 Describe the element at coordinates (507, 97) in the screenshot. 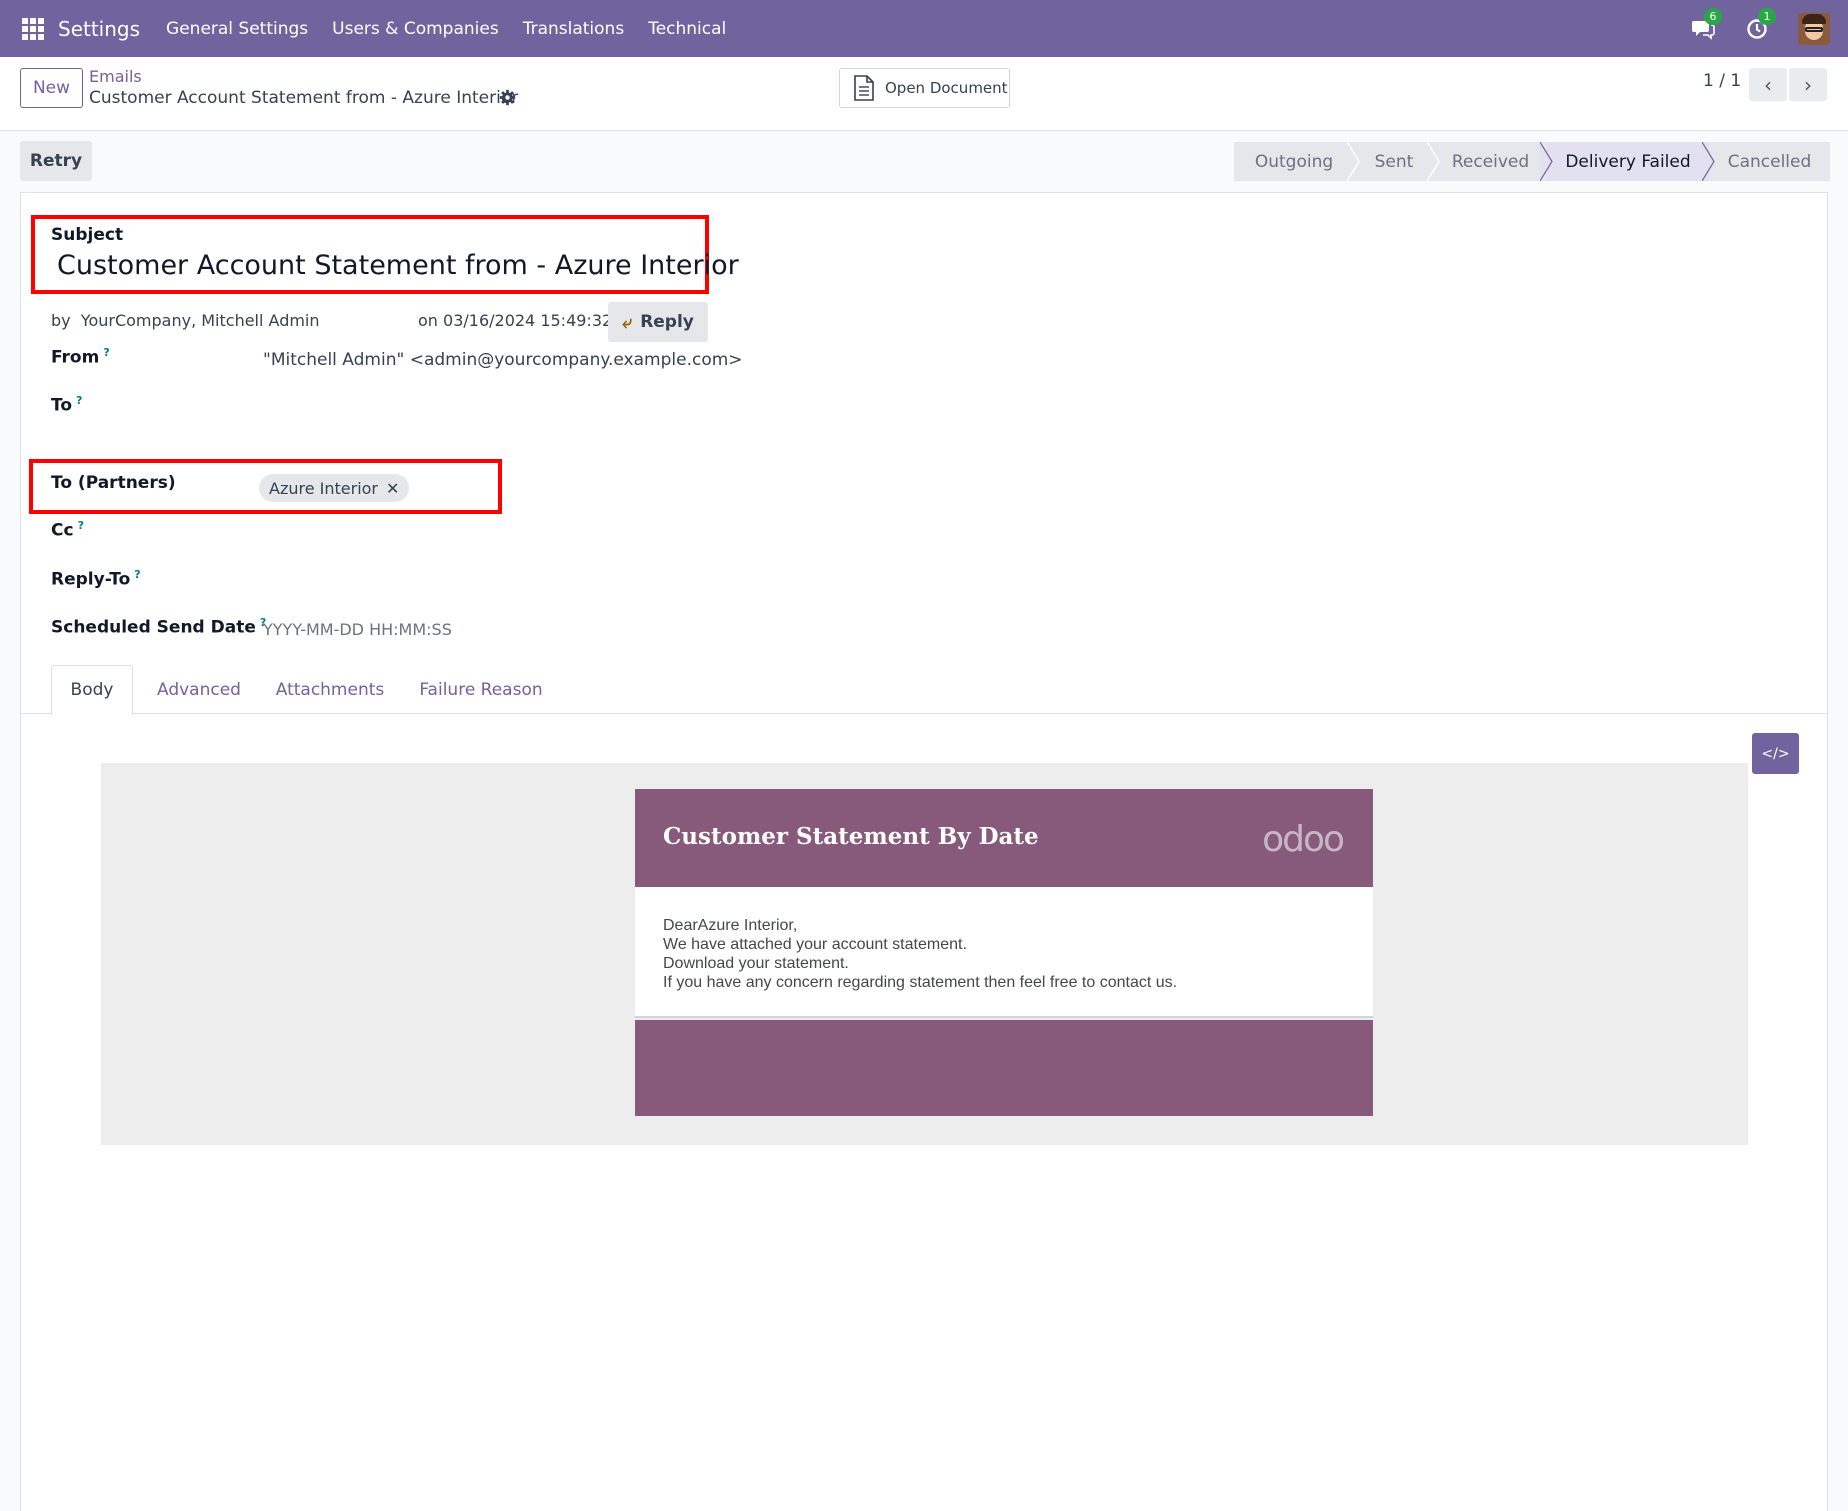

I see `gear-icon` at that location.